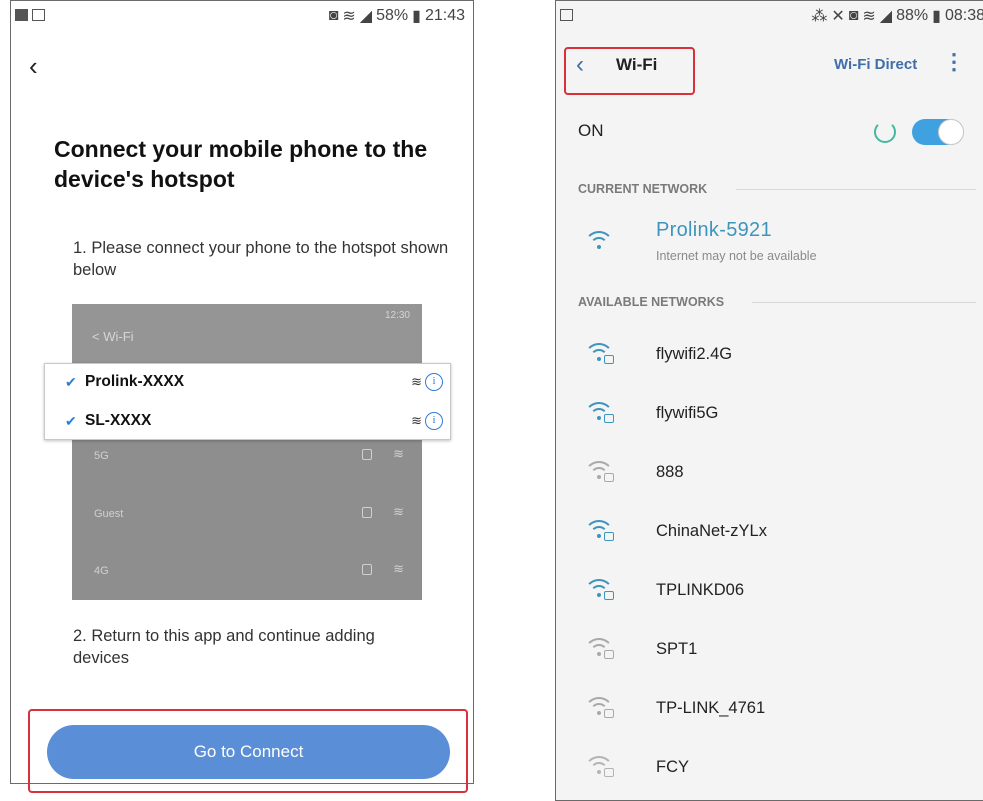  Describe the element at coordinates (769, 650) in the screenshot. I see `network-row: SPT1` at that location.